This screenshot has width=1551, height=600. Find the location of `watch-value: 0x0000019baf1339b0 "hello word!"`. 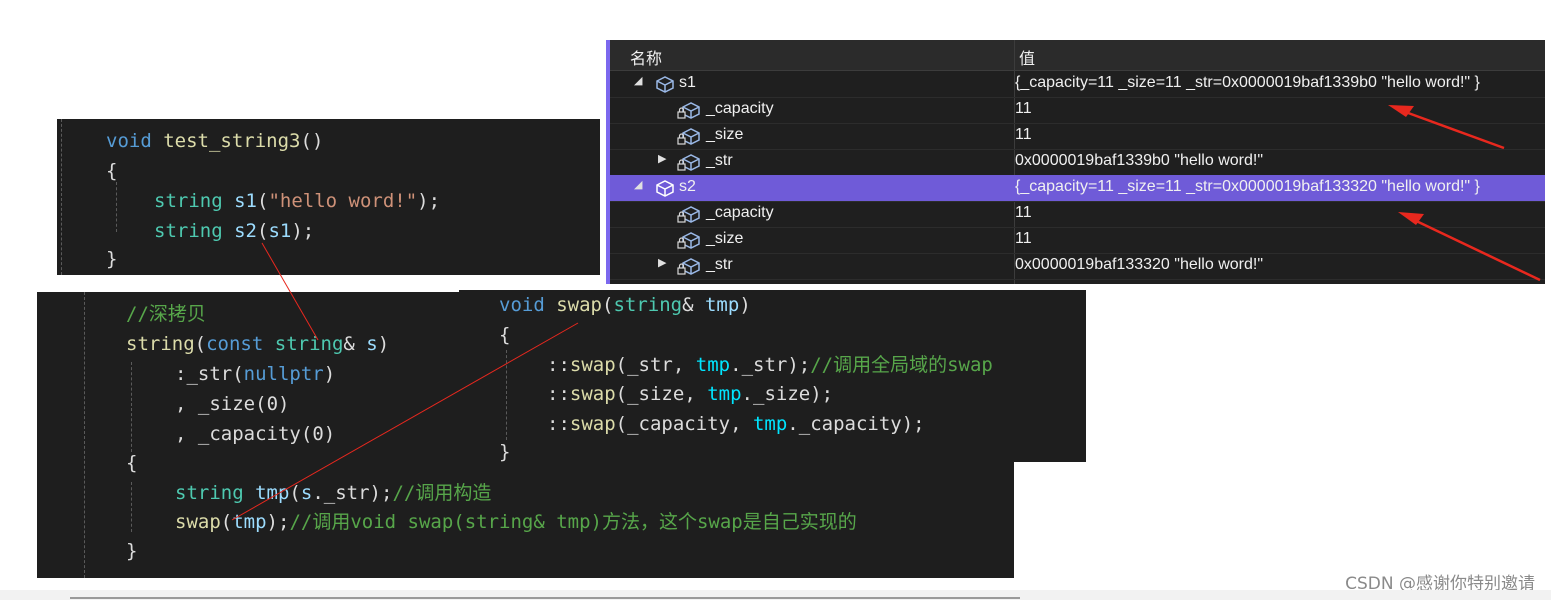

watch-value: 0x0000019baf1339b0 "hello word!" is located at coordinates (1139, 161).